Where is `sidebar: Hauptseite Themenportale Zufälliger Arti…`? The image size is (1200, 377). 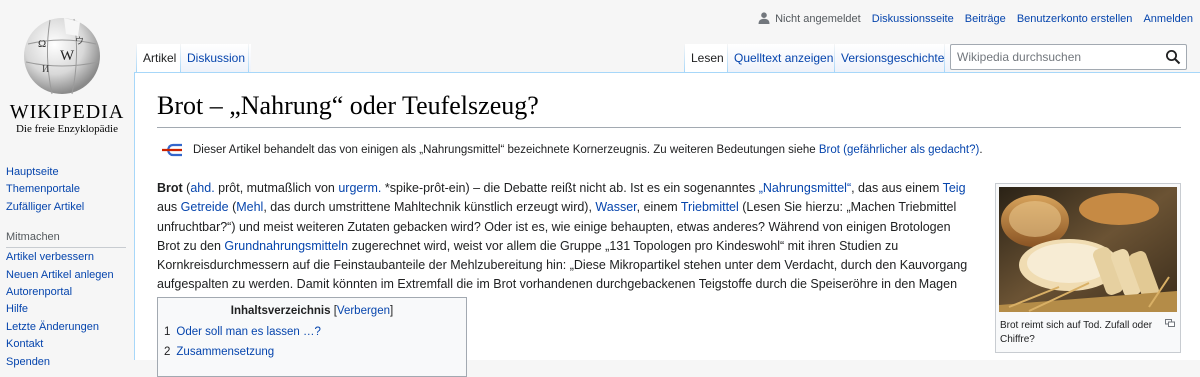
sidebar: Hauptseite Themenportale Zufälliger Arti… is located at coordinates (69, 267).